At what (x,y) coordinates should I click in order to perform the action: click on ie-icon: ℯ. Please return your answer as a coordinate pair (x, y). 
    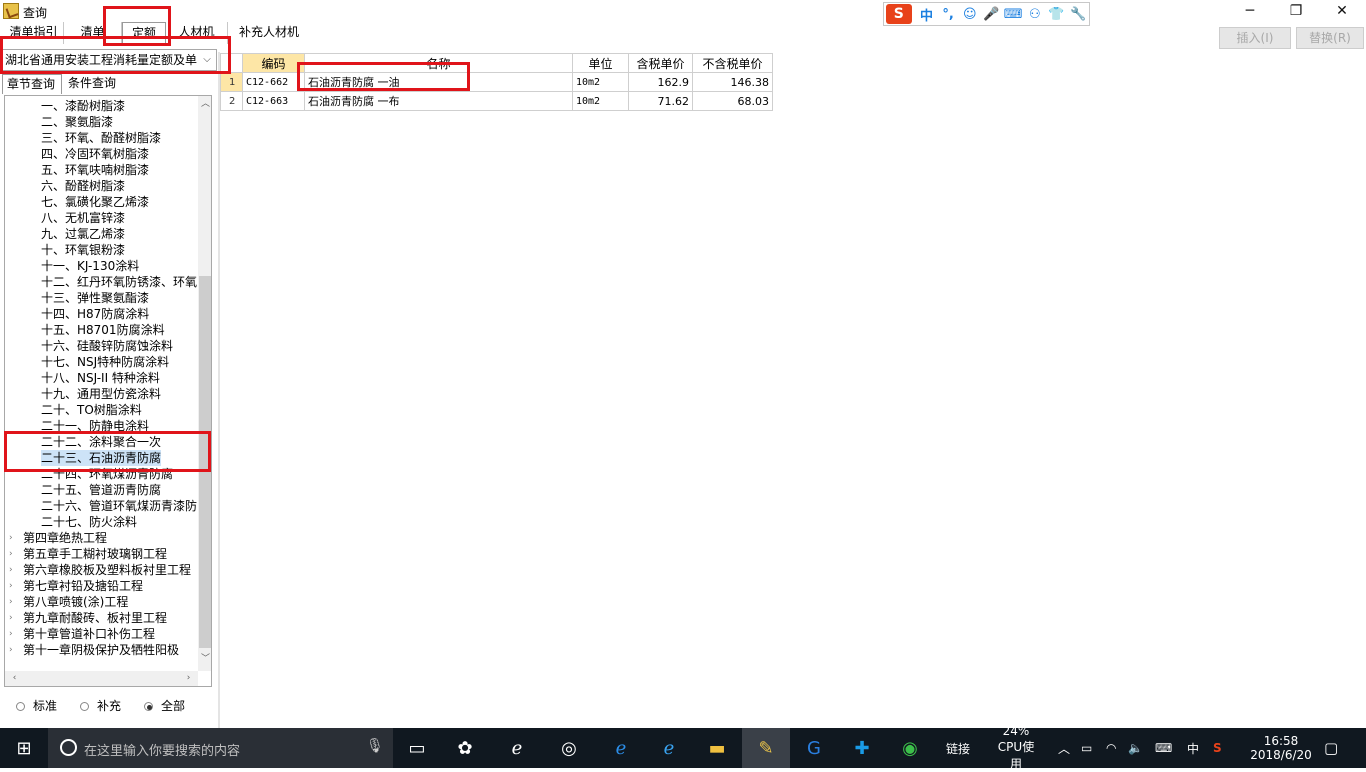
    Looking at the image, I should click on (669, 748).